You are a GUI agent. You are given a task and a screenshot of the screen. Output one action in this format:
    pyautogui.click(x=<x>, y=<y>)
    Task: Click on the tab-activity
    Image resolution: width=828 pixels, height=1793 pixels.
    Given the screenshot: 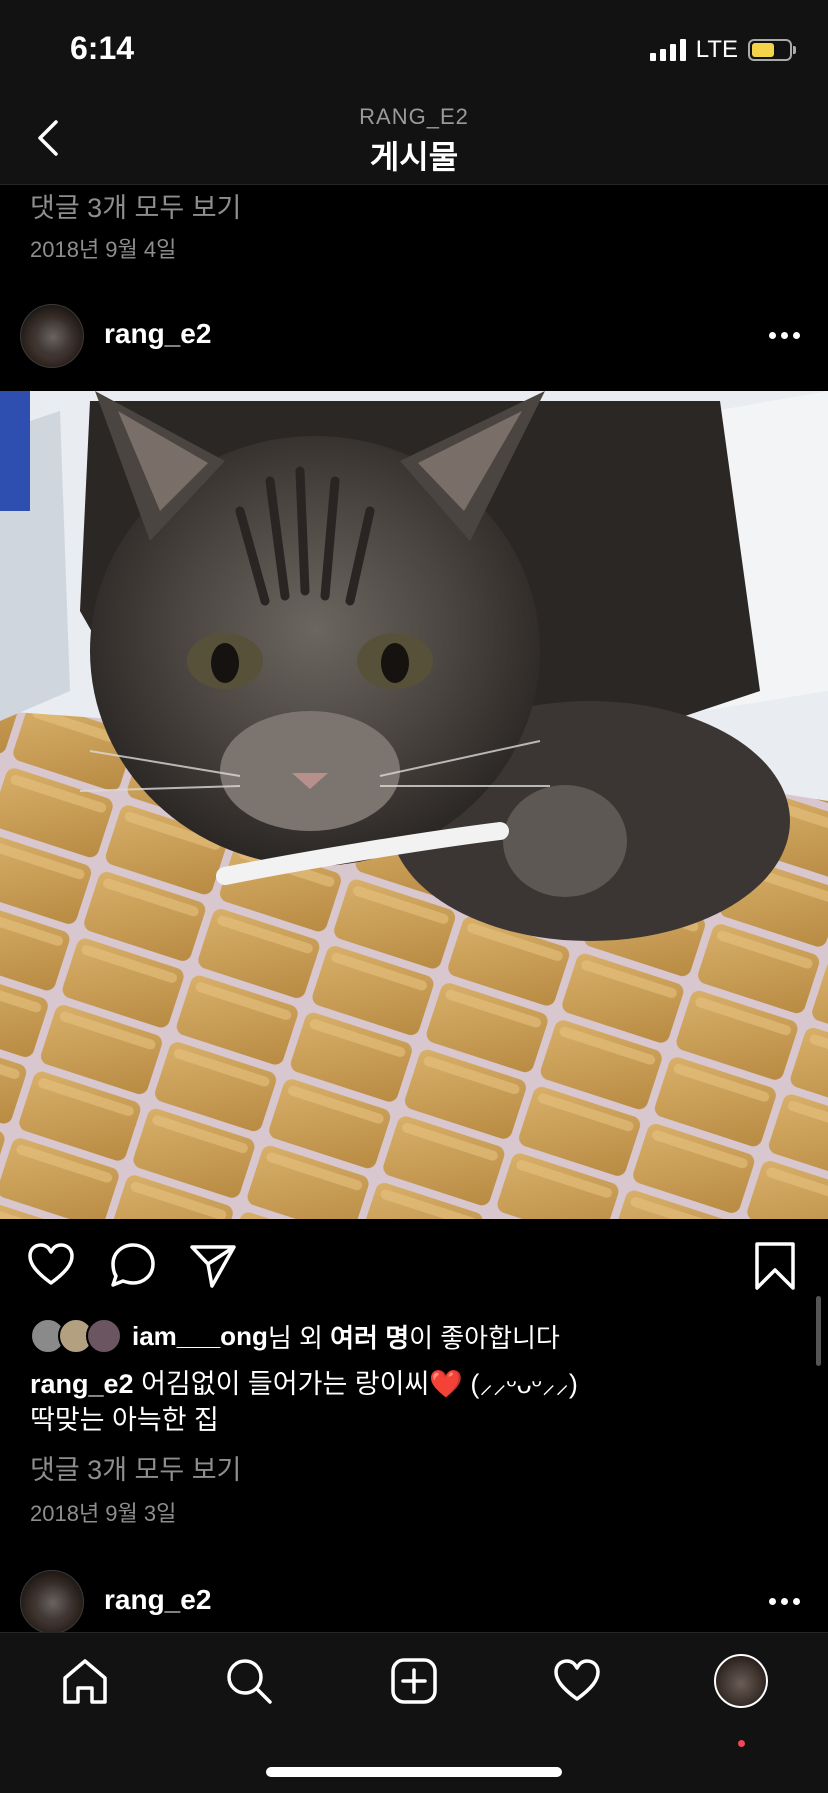 What is the action you would take?
    pyautogui.click(x=577, y=1681)
    